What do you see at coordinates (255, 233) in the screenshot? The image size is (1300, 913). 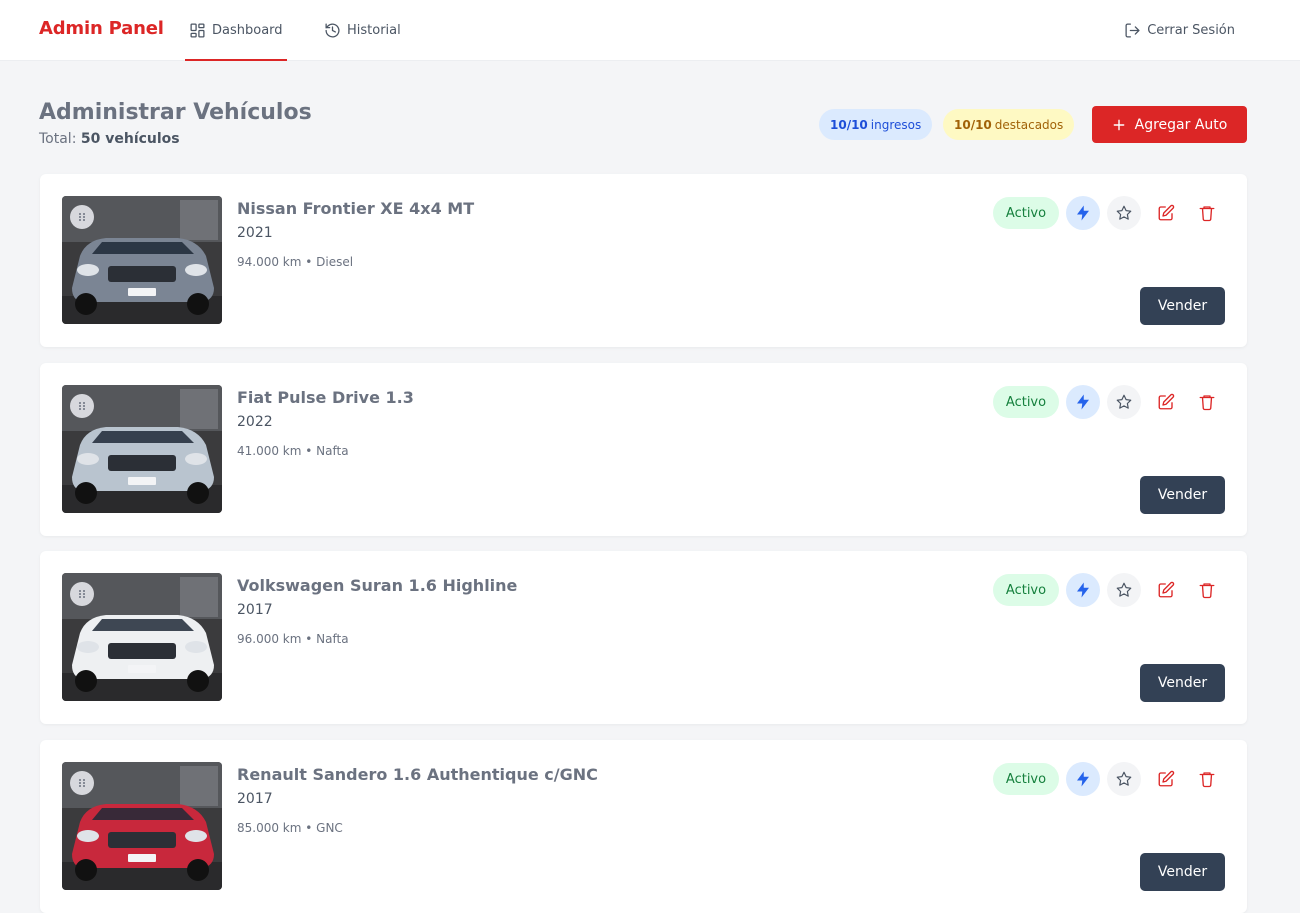 I see `vehicle-year: 2021` at bounding box center [255, 233].